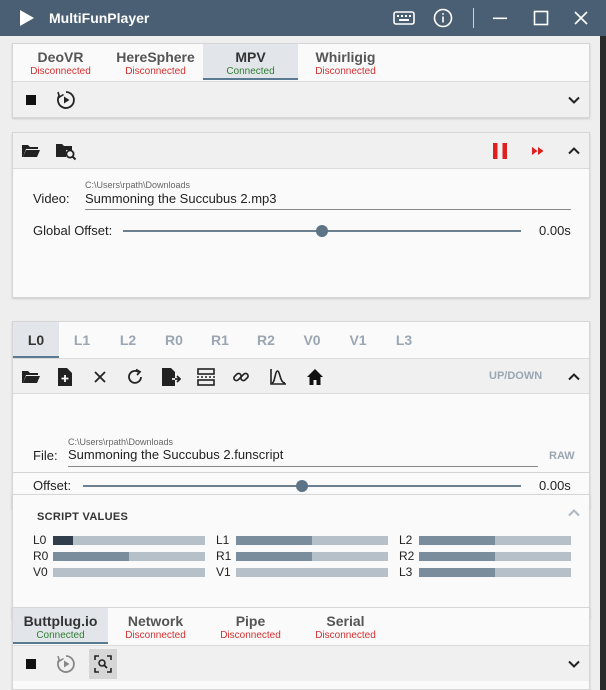  What do you see at coordinates (174, 340) in the screenshot?
I see `tab-axis-r0: R0` at bounding box center [174, 340].